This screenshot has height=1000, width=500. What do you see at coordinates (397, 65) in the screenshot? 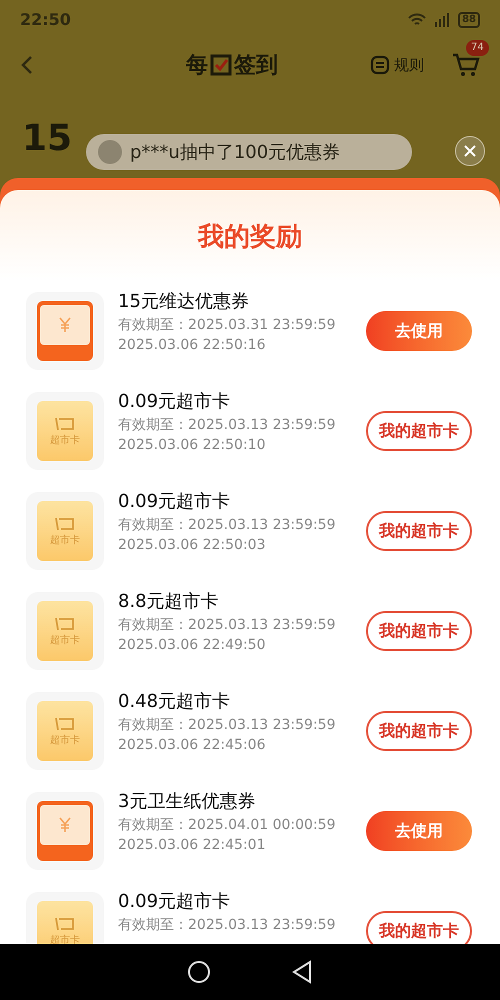
I see `rules-button: 规则` at bounding box center [397, 65].